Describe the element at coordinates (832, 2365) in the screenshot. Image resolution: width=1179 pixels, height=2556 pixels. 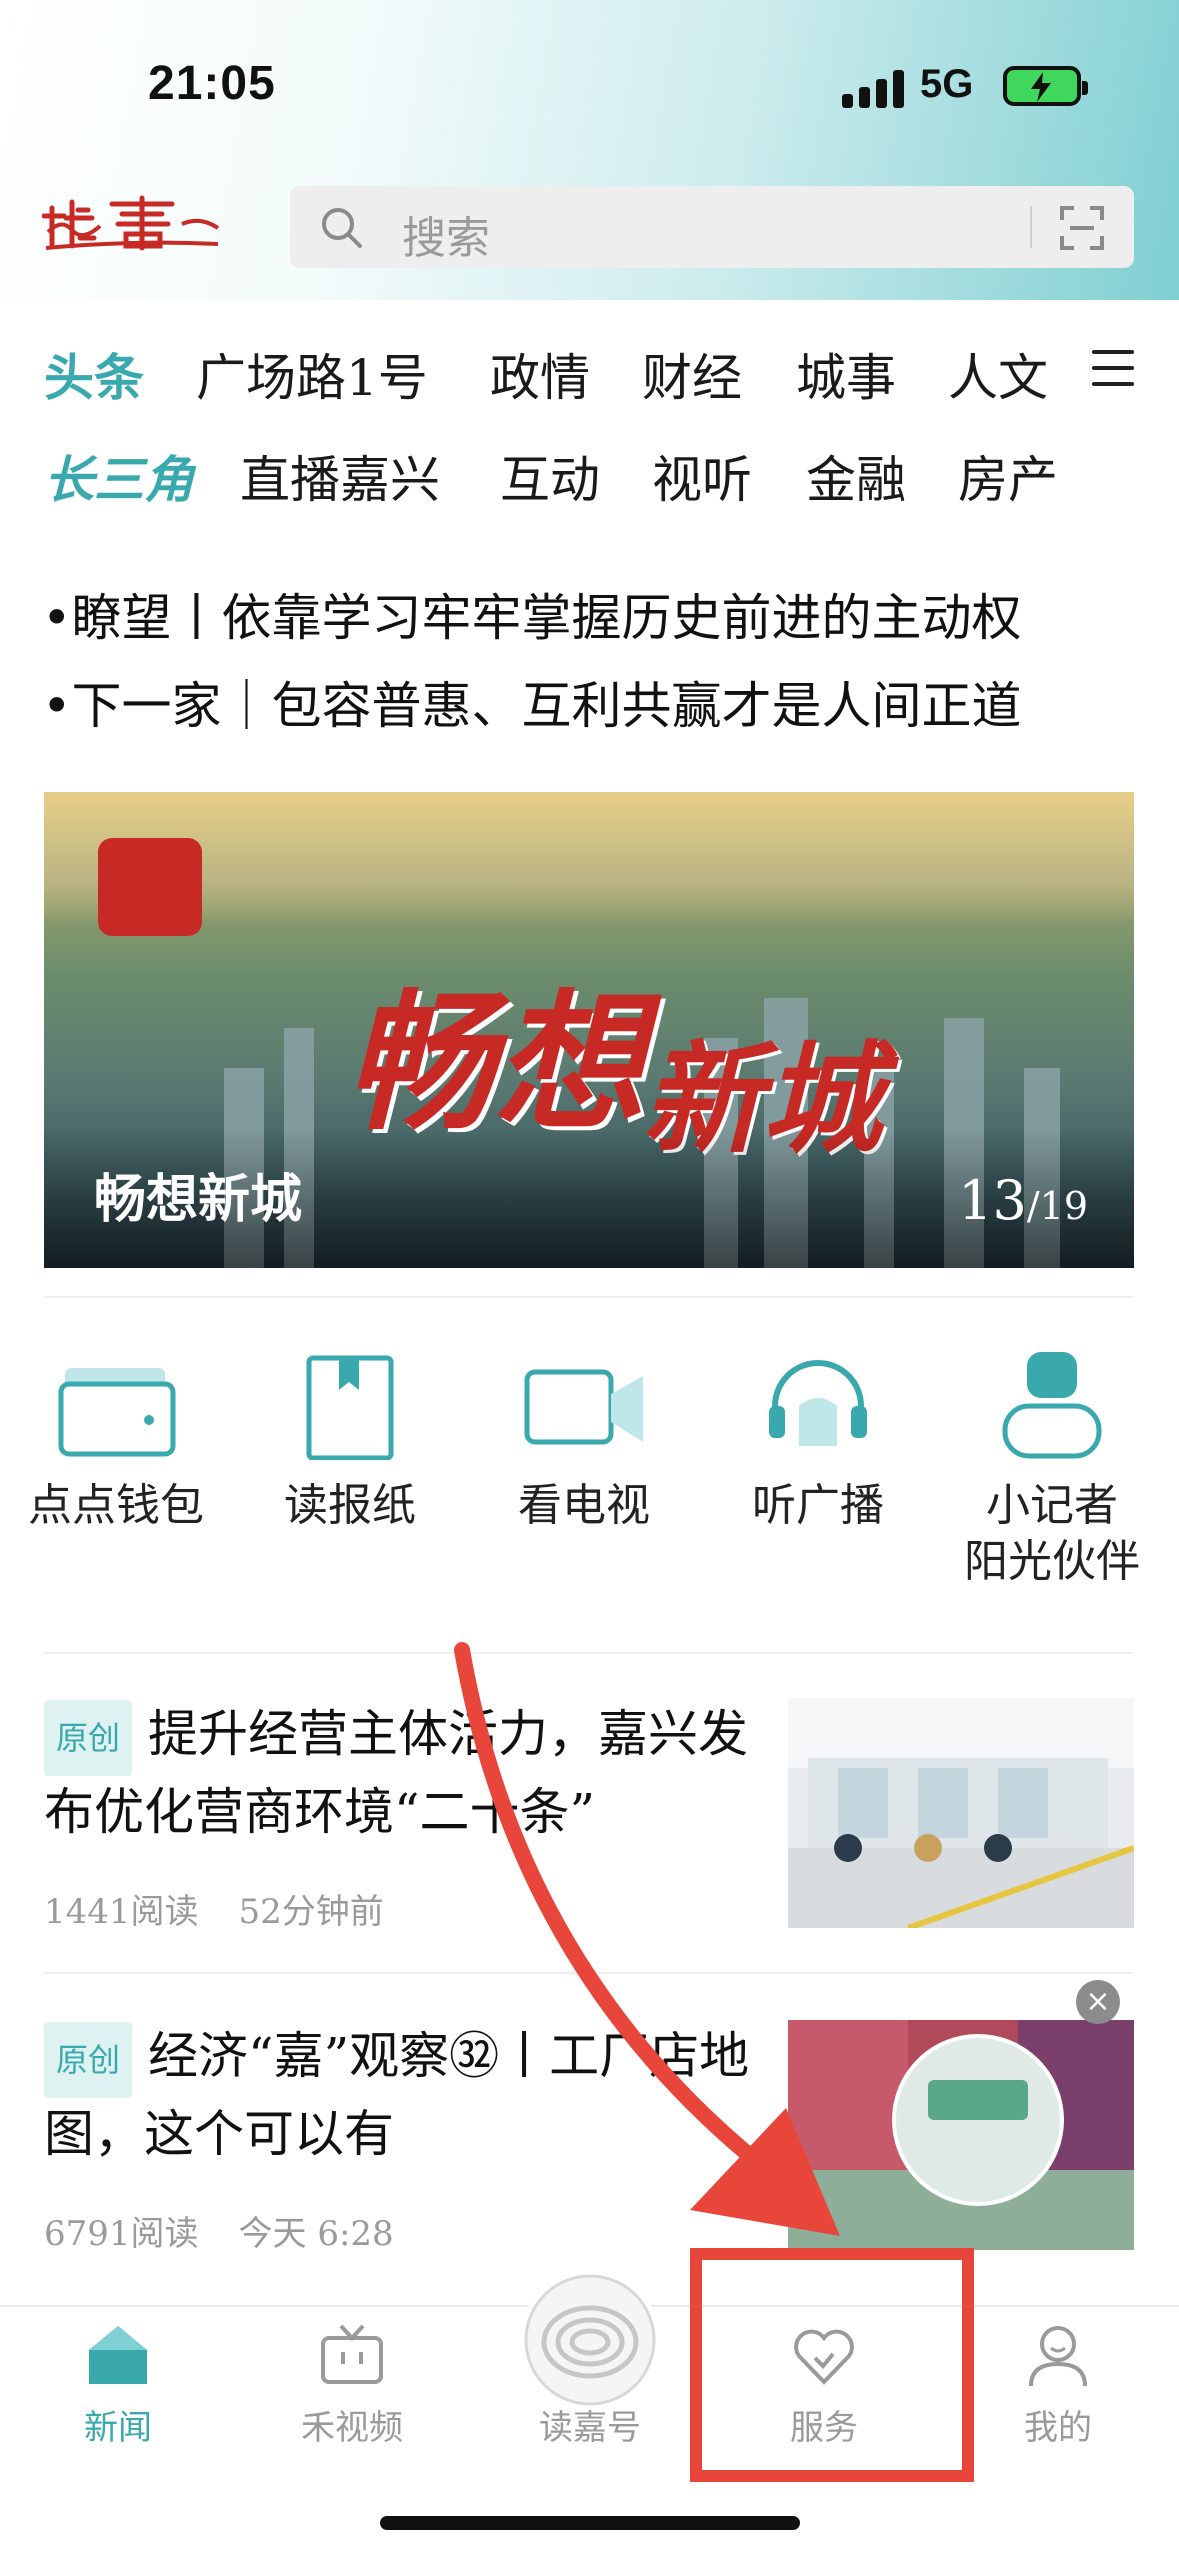
I see `annotation-highlight-box` at that location.